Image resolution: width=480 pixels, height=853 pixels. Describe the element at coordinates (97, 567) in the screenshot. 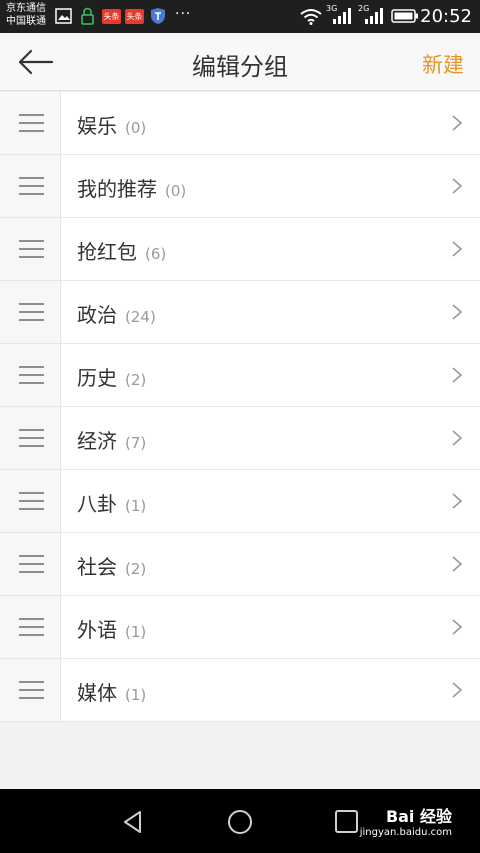

I see `group-name: 社会` at that location.